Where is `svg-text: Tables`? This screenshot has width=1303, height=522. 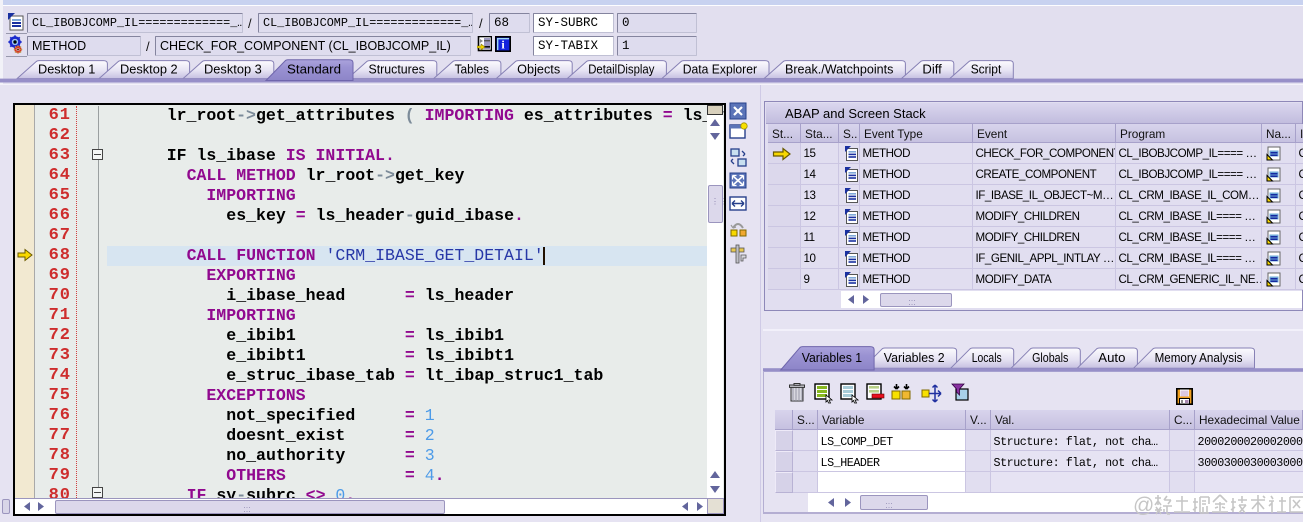
svg-text: Tables is located at coordinates (472, 69).